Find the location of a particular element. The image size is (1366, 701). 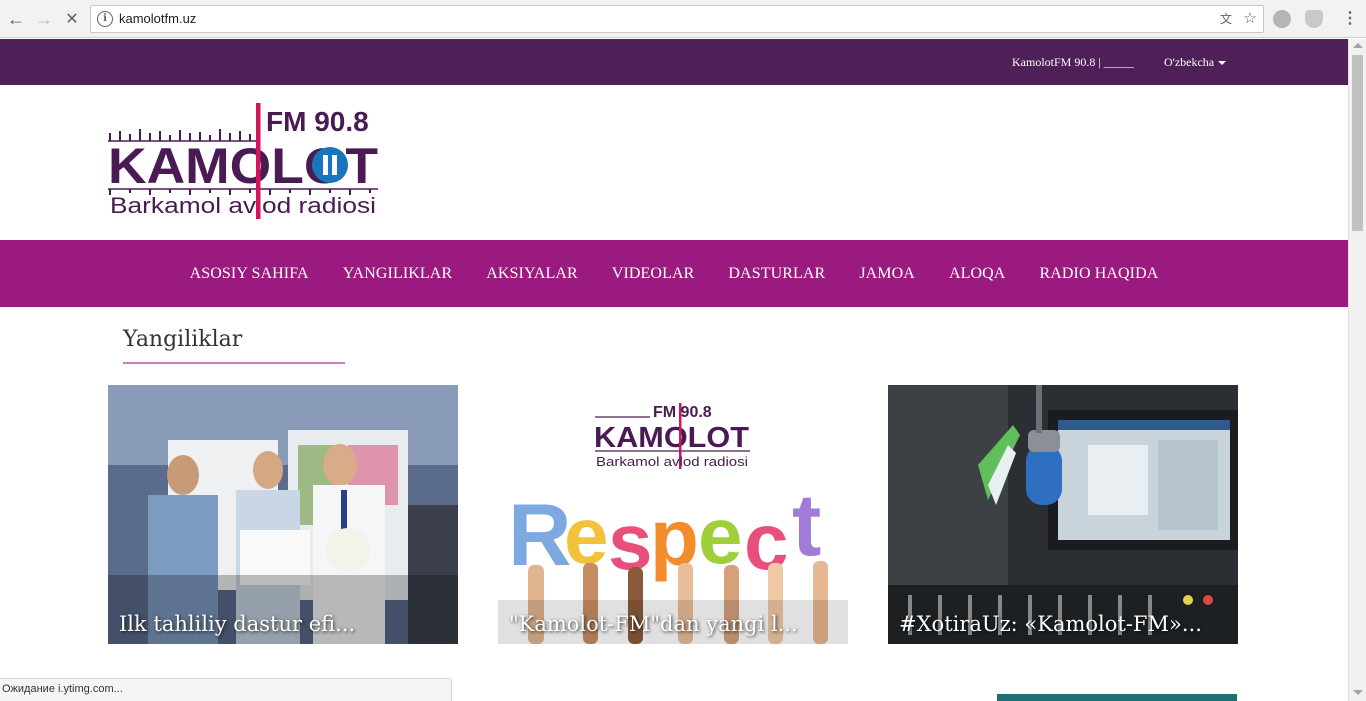

forward-icon: → is located at coordinates (44, 19).